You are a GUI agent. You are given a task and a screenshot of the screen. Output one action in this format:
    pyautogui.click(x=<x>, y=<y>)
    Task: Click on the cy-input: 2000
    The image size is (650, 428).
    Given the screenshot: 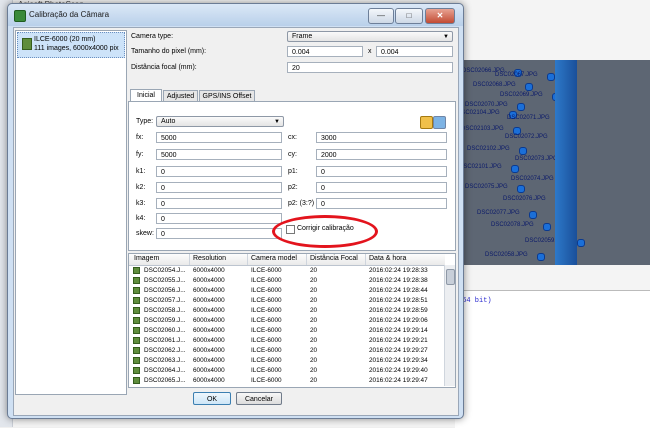 What is the action you would take?
    pyautogui.click(x=381, y=154)
    